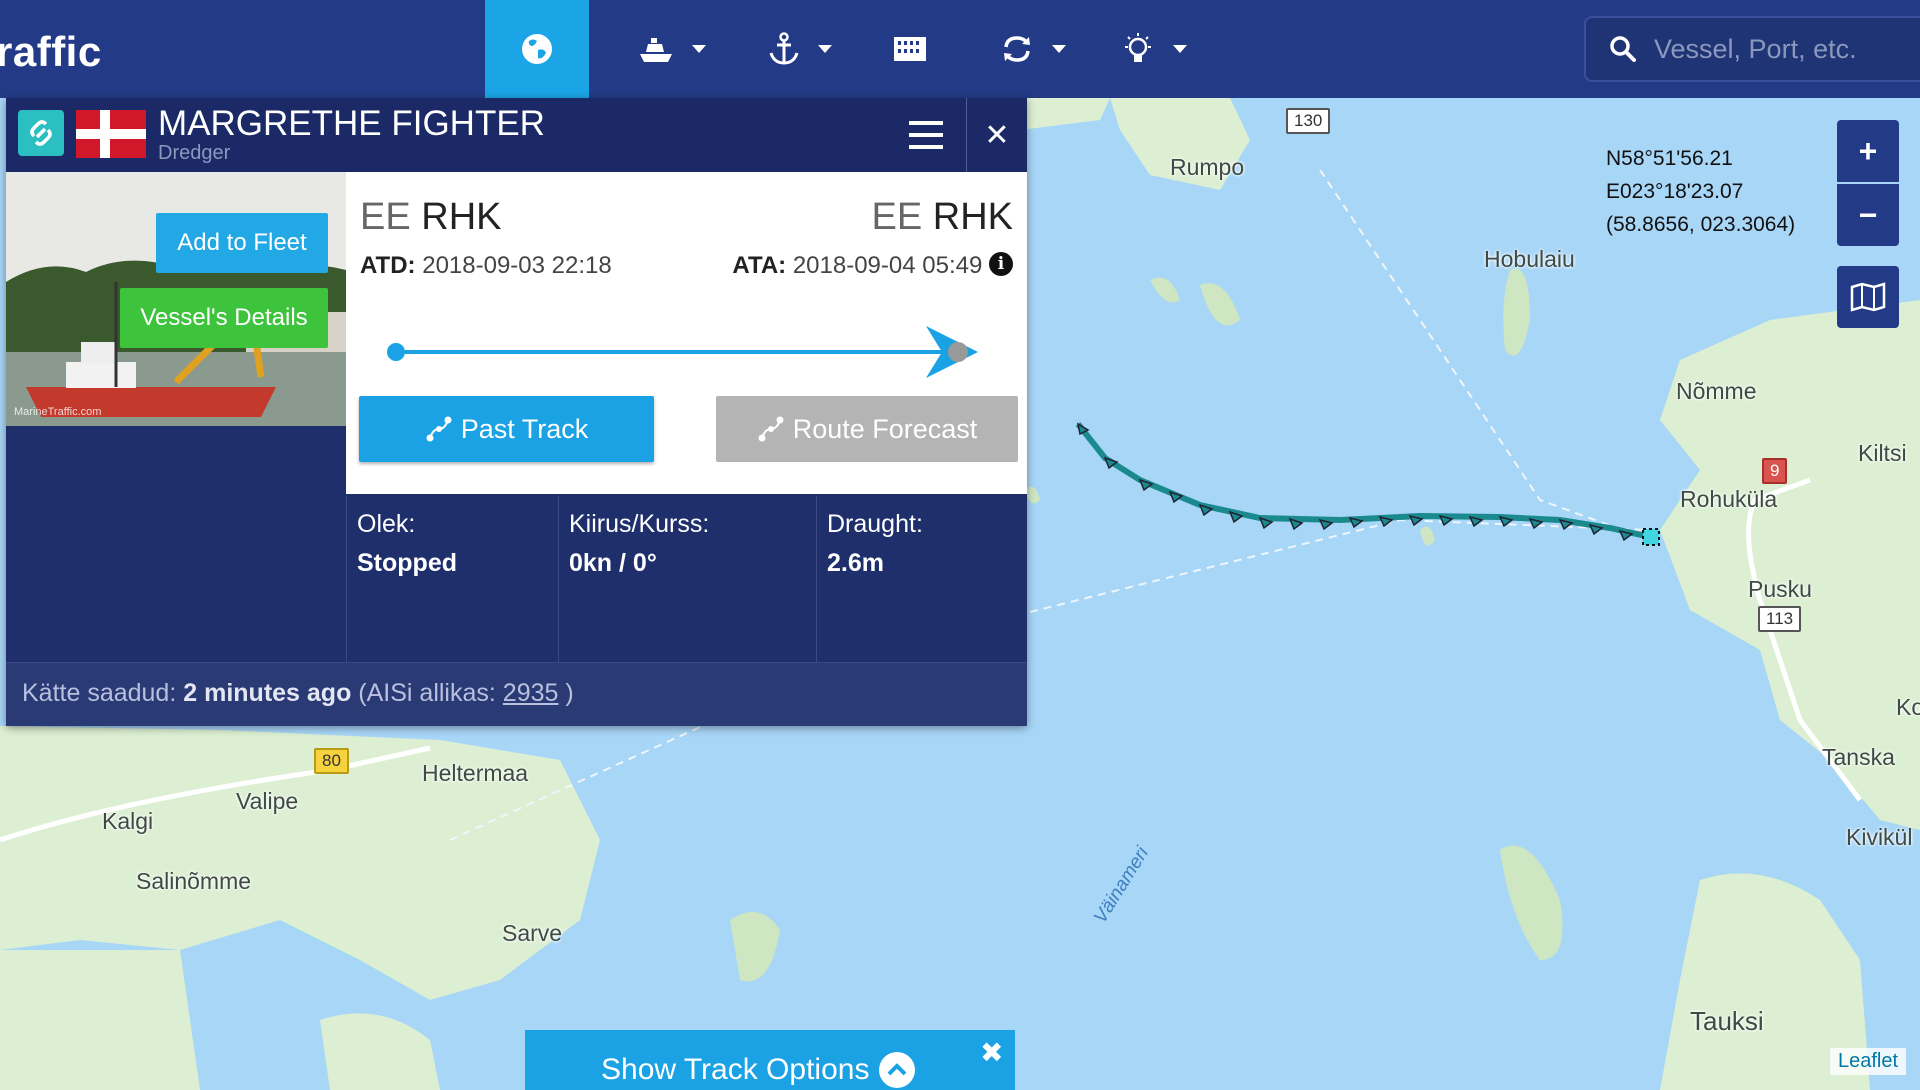 Image resolution: width=1920 pixels, height=1090 pixels. I want to click on road-shield: 130, so click(1308, 121).